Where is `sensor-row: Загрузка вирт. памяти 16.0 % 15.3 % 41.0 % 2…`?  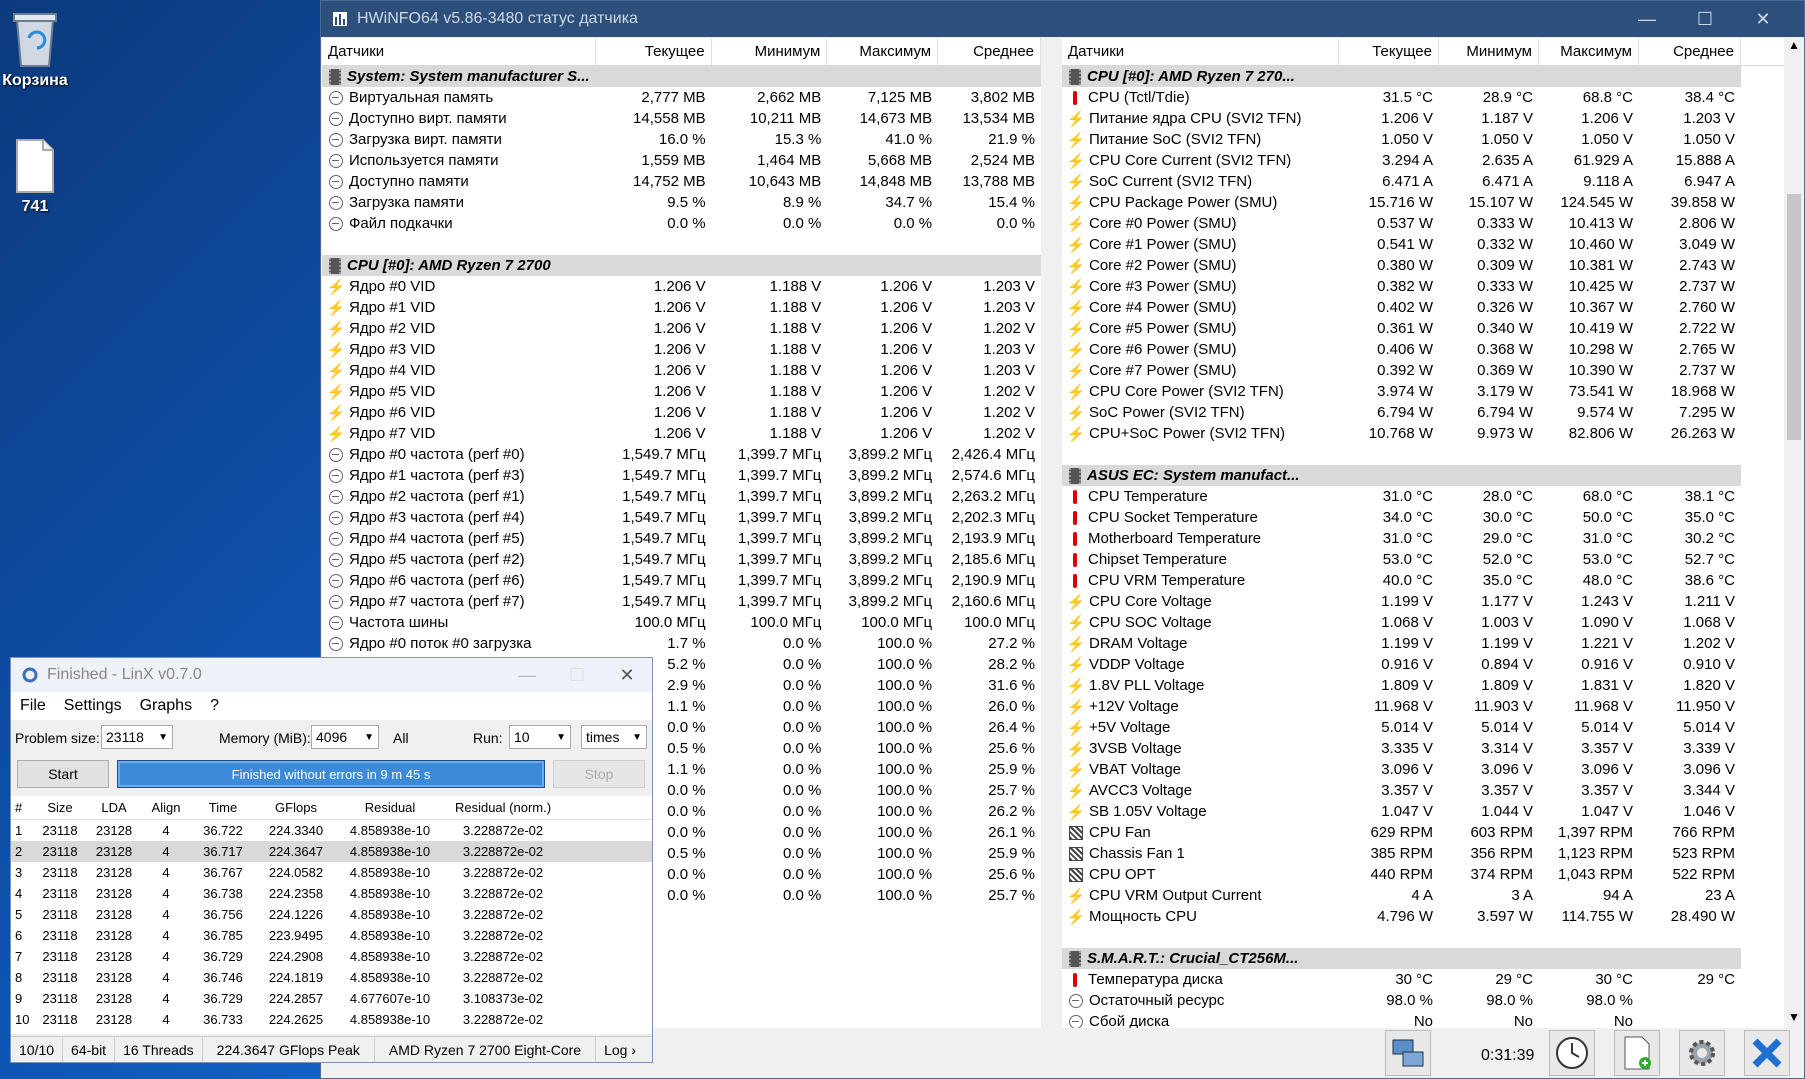 sensor-row: Загрузка вирт. памяти 16.0 % 15.3 % 41.0 % 2… is located at coordinates (681, 139).